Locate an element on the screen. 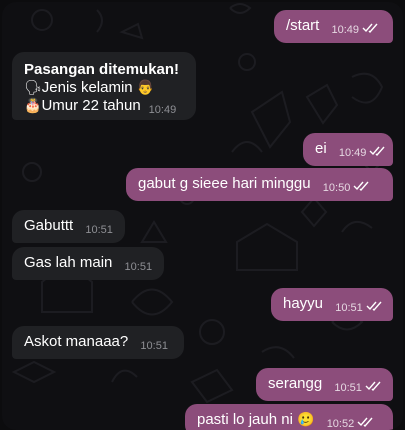 Image resolution: width=405 pixels, height=430 pixels. birthday-cake-icon: 🎂 is located at coordinates (33, 106).